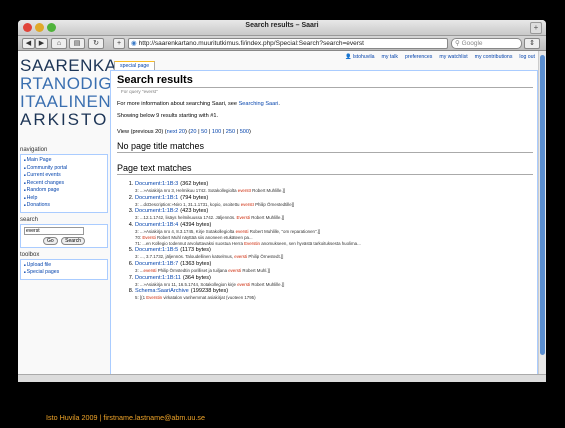  I want to click on logo-line-3: ITAALINEN, so click(66, 101).